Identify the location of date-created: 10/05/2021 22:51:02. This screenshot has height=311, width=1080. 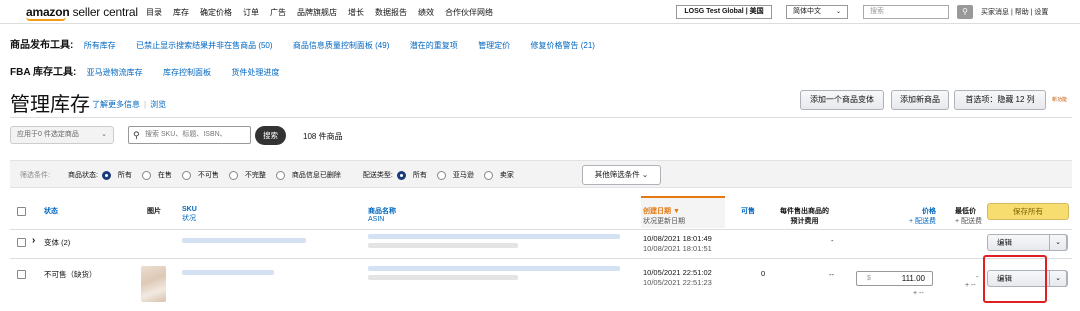
(677, 272).